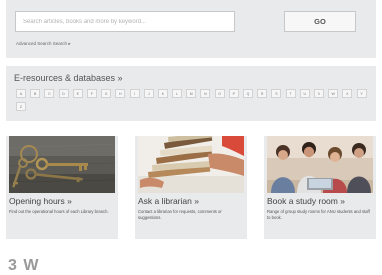  What do you see at coordinates (205, 93) in the screenshot?
I see `letter-button-n: N` at bounding box center [205, 93].